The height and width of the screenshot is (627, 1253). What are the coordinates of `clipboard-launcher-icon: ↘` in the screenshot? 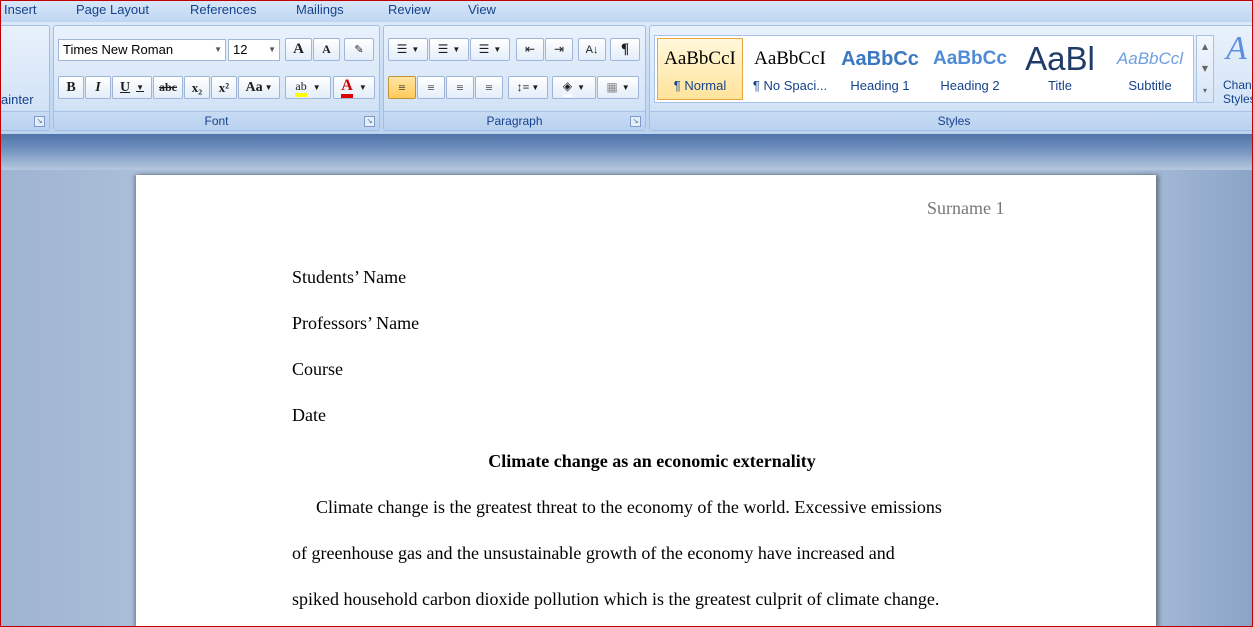 It's located at (39, 121).